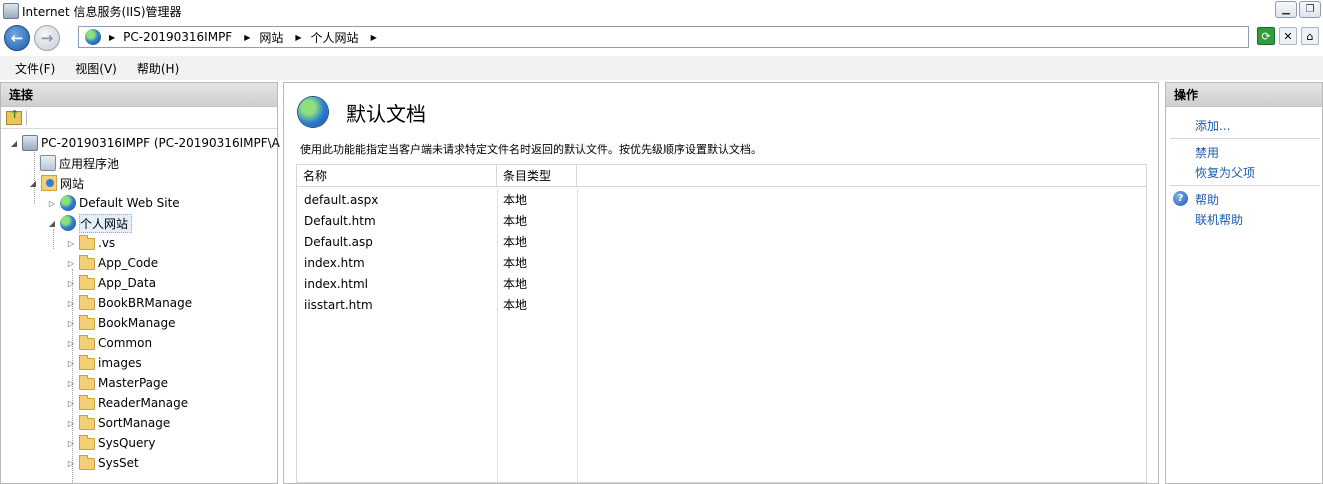 The image size is (1323, 484). What do you see at coordinates (110, 443) in the screenshot?
I see `tree-folder-item: ▷ SysQuery` at bounding box center [110, 443].